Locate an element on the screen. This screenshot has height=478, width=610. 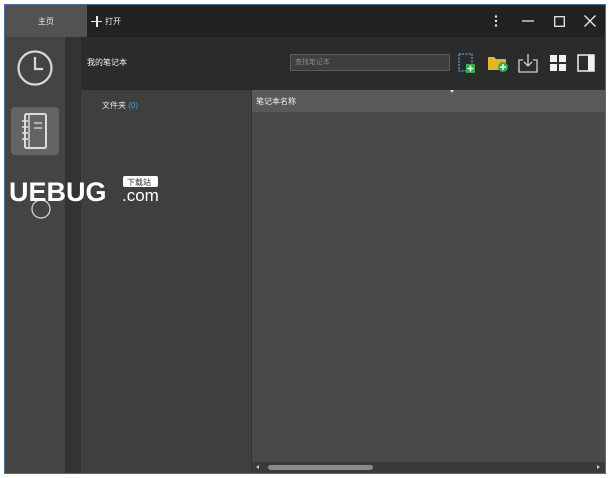
clock-icon is located at coordinates (35, 68).